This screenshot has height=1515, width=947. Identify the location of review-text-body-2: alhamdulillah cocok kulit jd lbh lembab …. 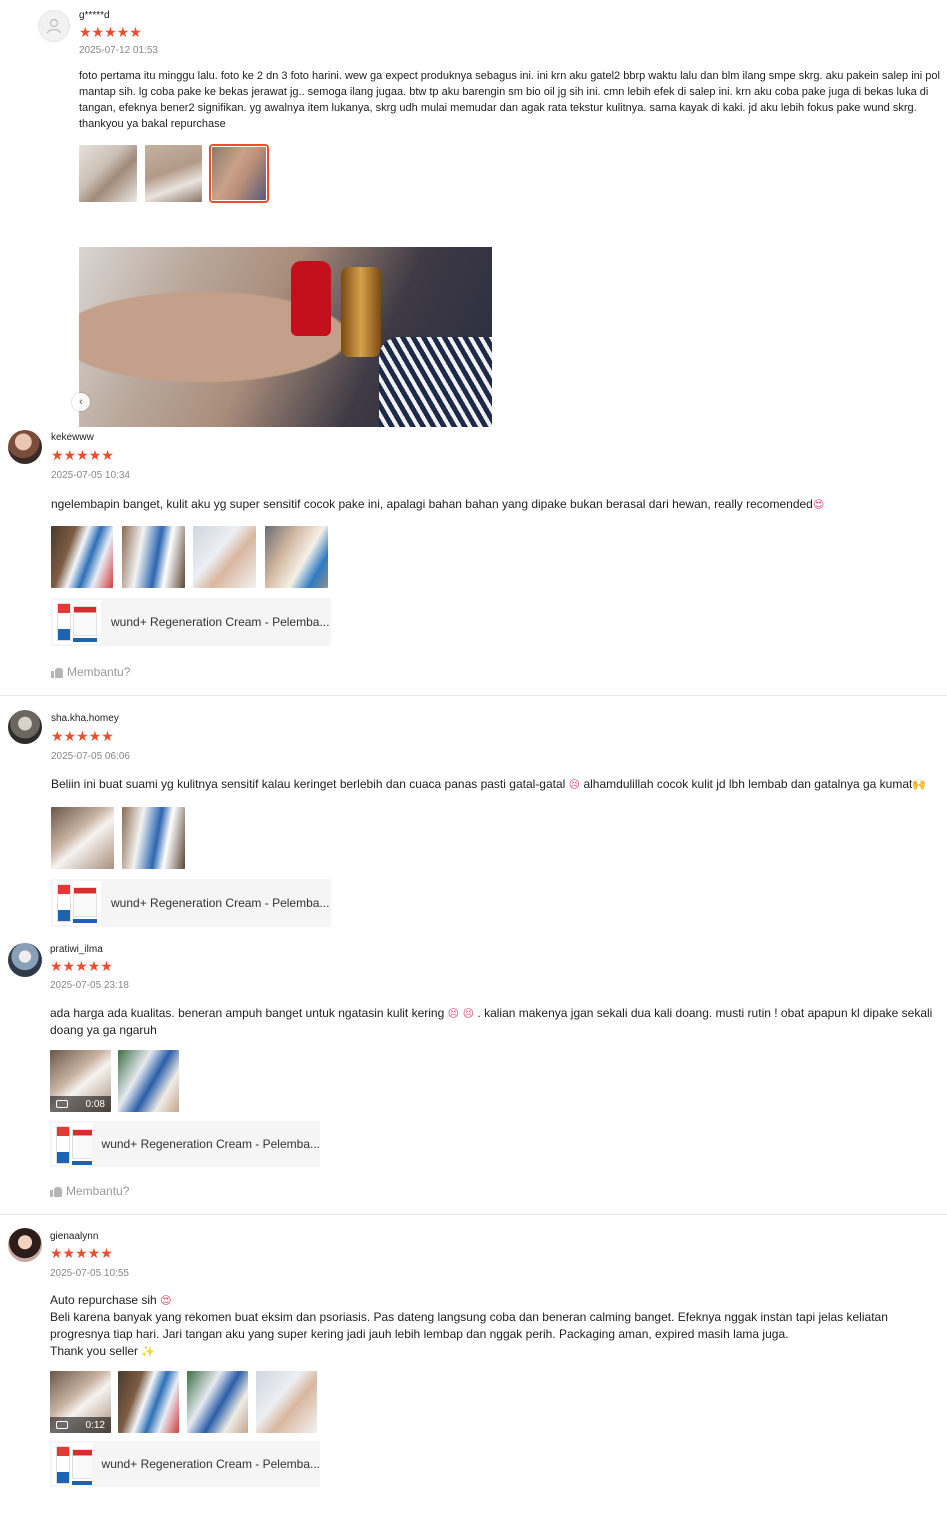
(748, 784).